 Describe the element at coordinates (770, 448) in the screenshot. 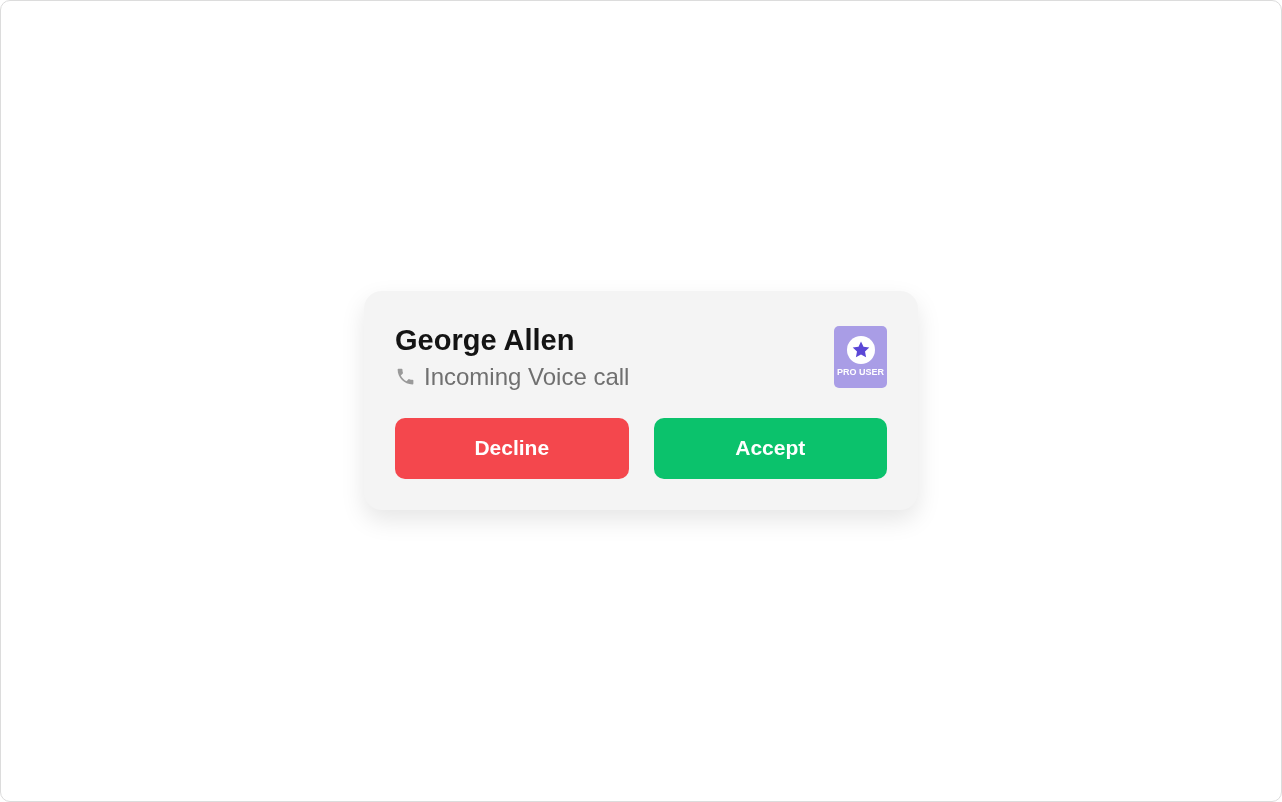

I see `accept-button: Accept` at that location.